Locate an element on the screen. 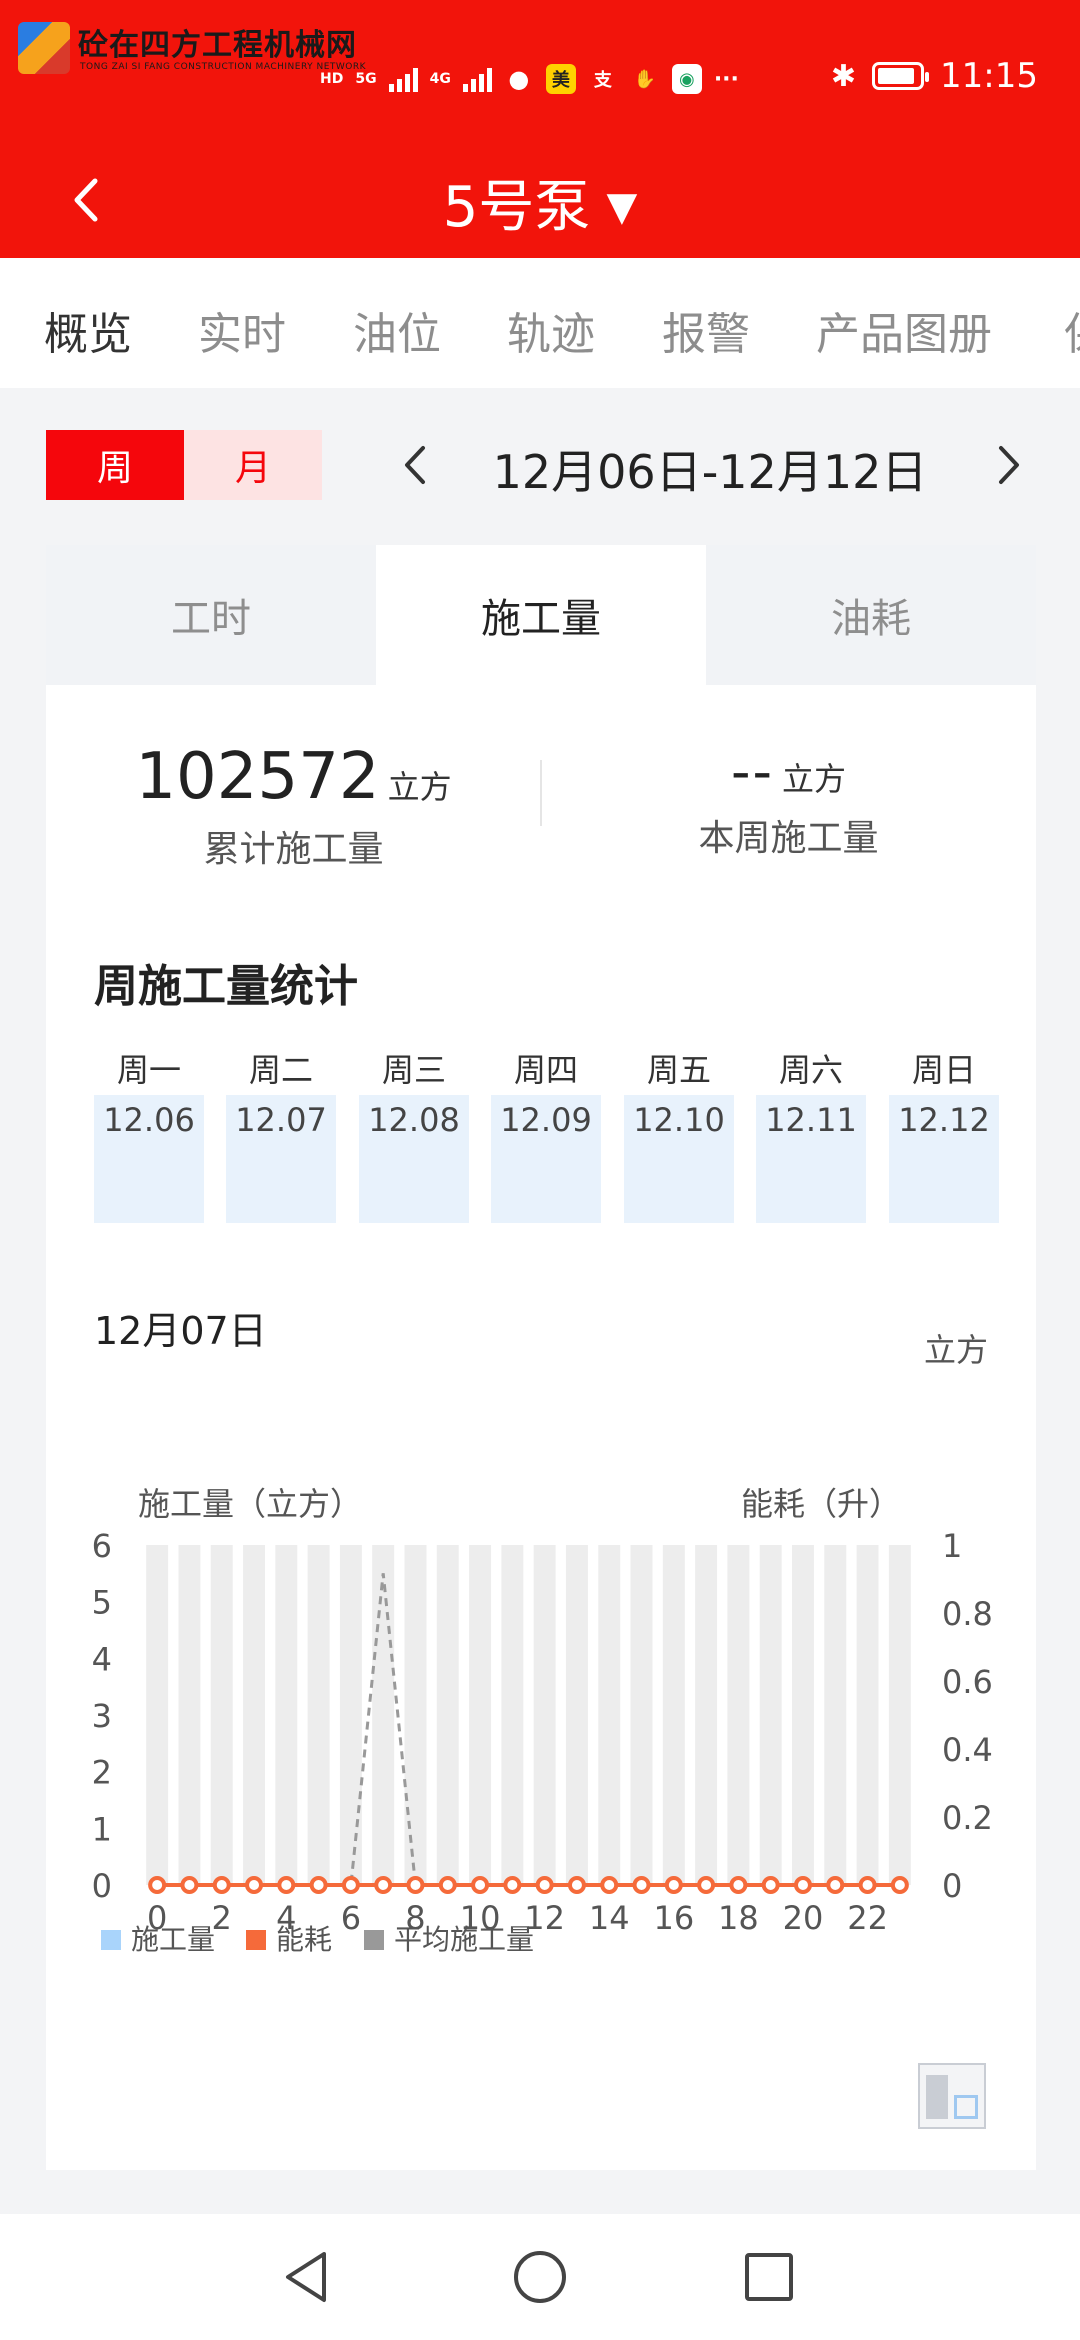 Image resolution: width=1080 pixels, height=2340 pixels. tab-overview: 概览 is located at coordinates (88, 330).